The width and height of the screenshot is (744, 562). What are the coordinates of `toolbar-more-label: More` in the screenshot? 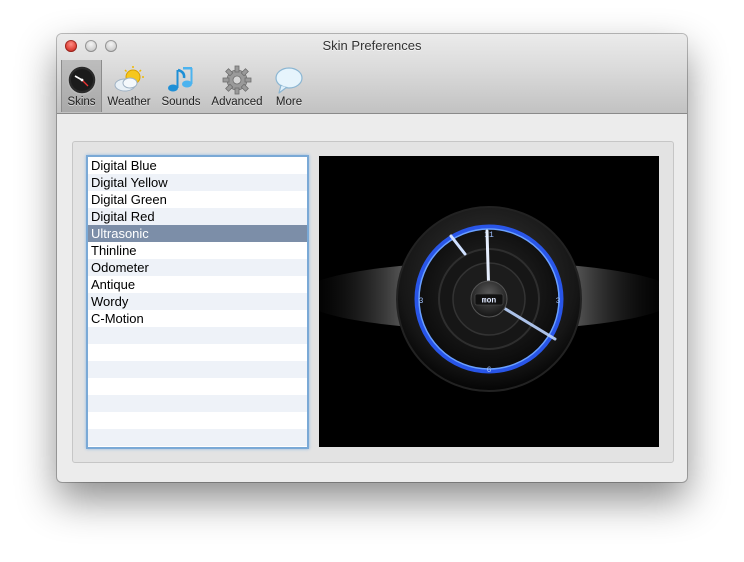 It's located at (289, 102).